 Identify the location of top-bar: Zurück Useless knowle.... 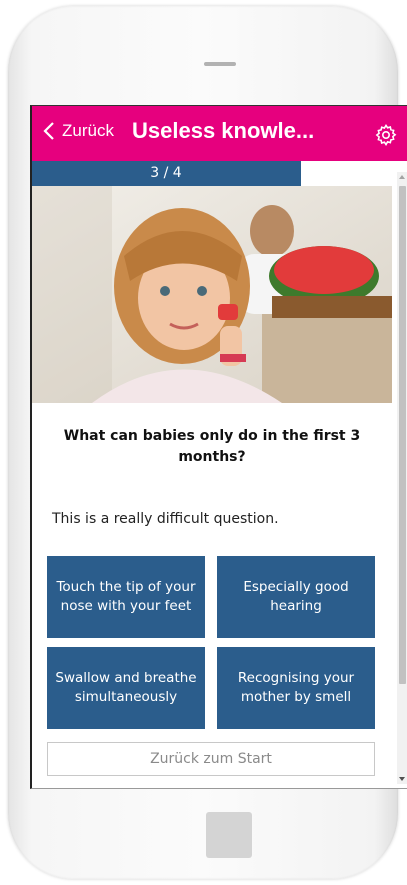
(219, 133).